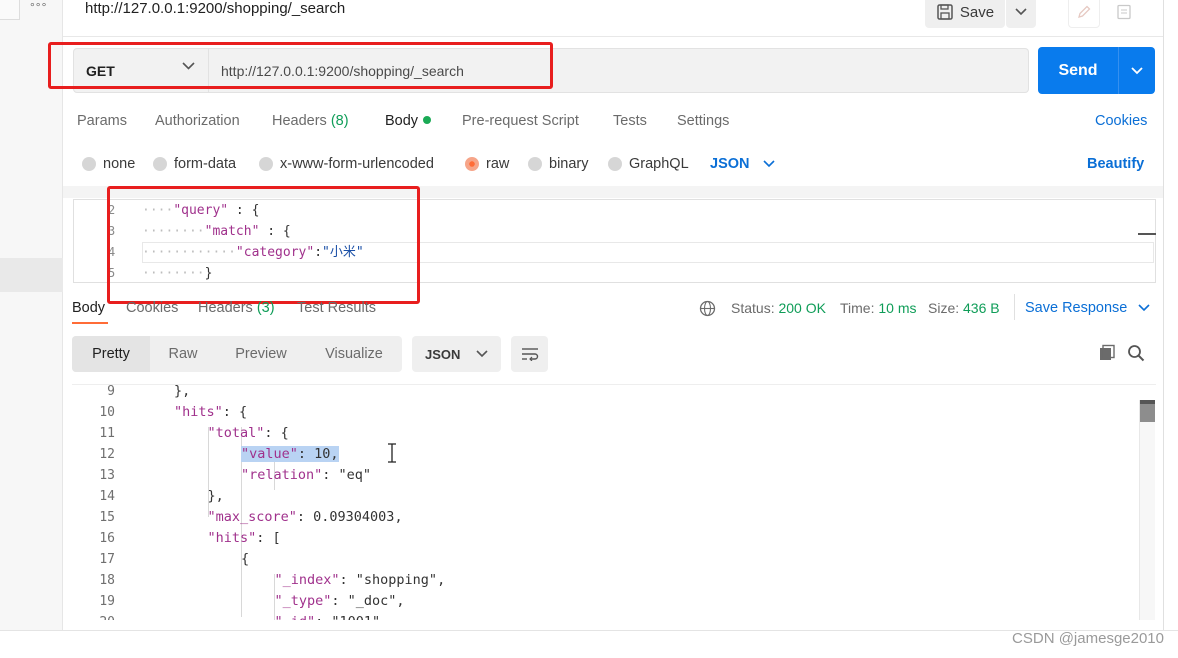 The height and width of the screenshot is (658, 1178). I want to click on view-raw: Raw, so click(183, 354).